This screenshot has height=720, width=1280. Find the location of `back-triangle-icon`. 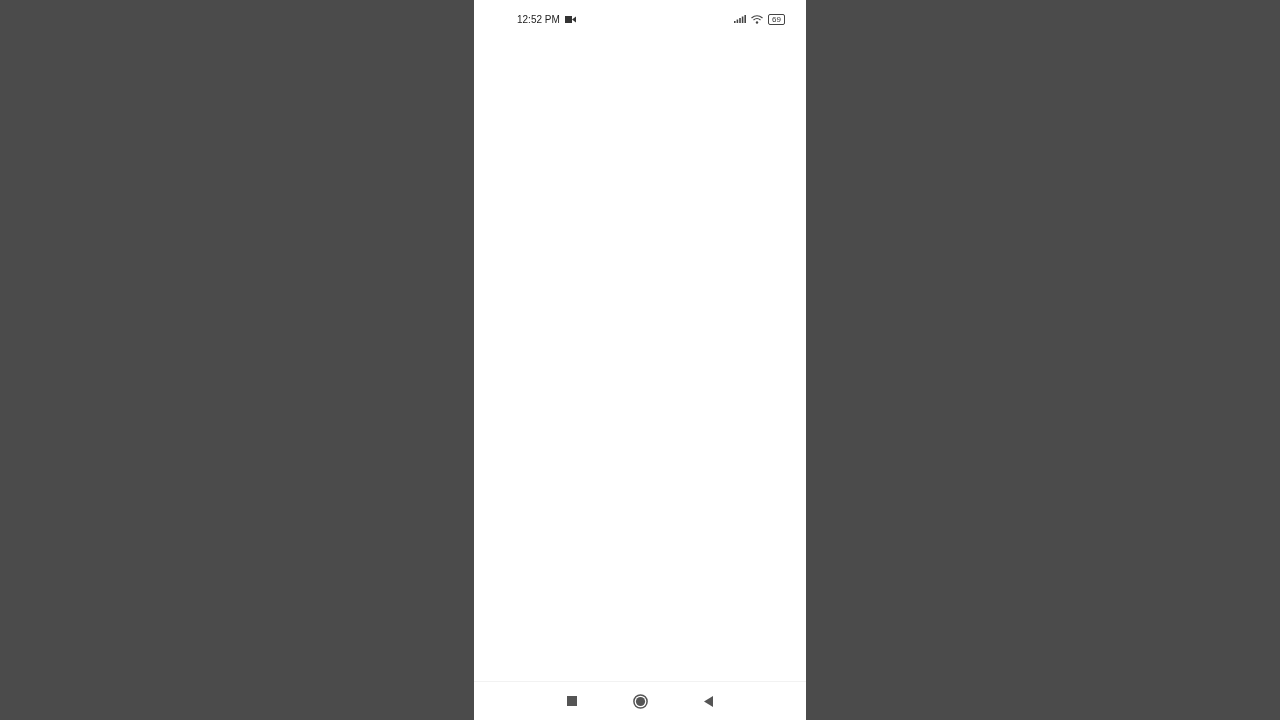

back-triangle-icon is located at coordinates (708, 701).